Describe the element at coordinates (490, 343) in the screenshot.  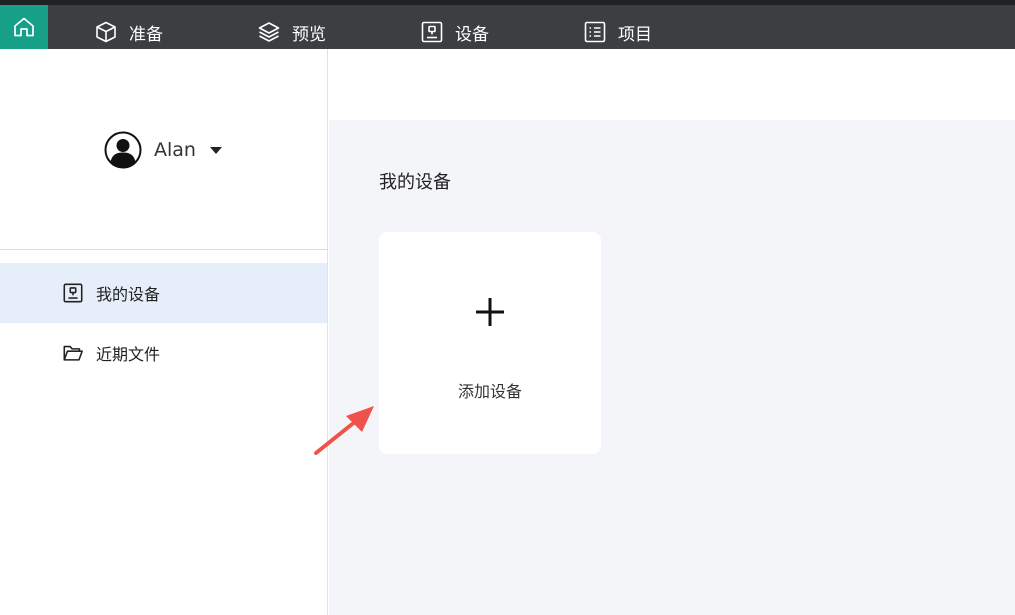
I see `add-device-card: 添加设备` at that location.